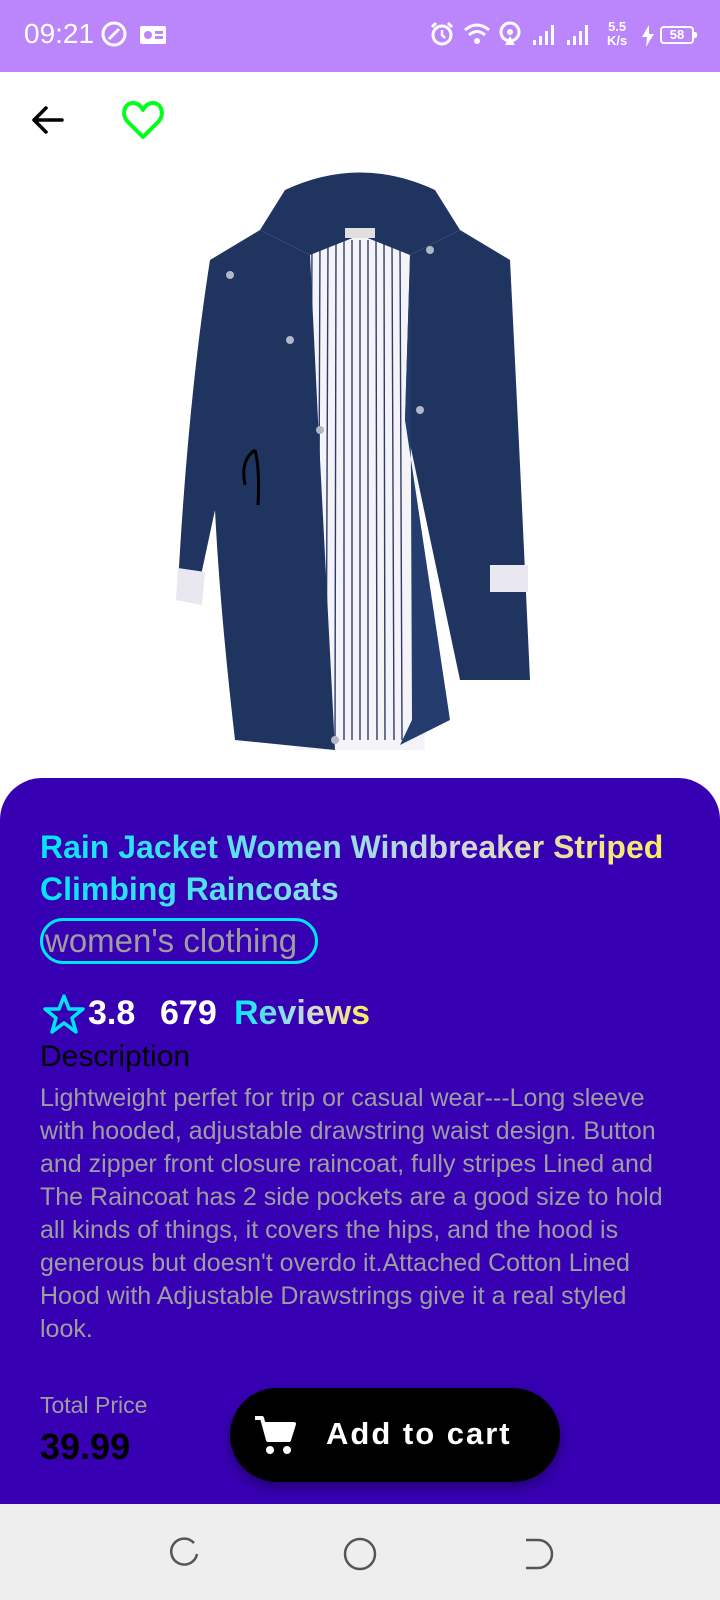  What do you see at coordinates (648, 36) in the screenshot?
I see `charging-icon` at bounding box center [648, 36].